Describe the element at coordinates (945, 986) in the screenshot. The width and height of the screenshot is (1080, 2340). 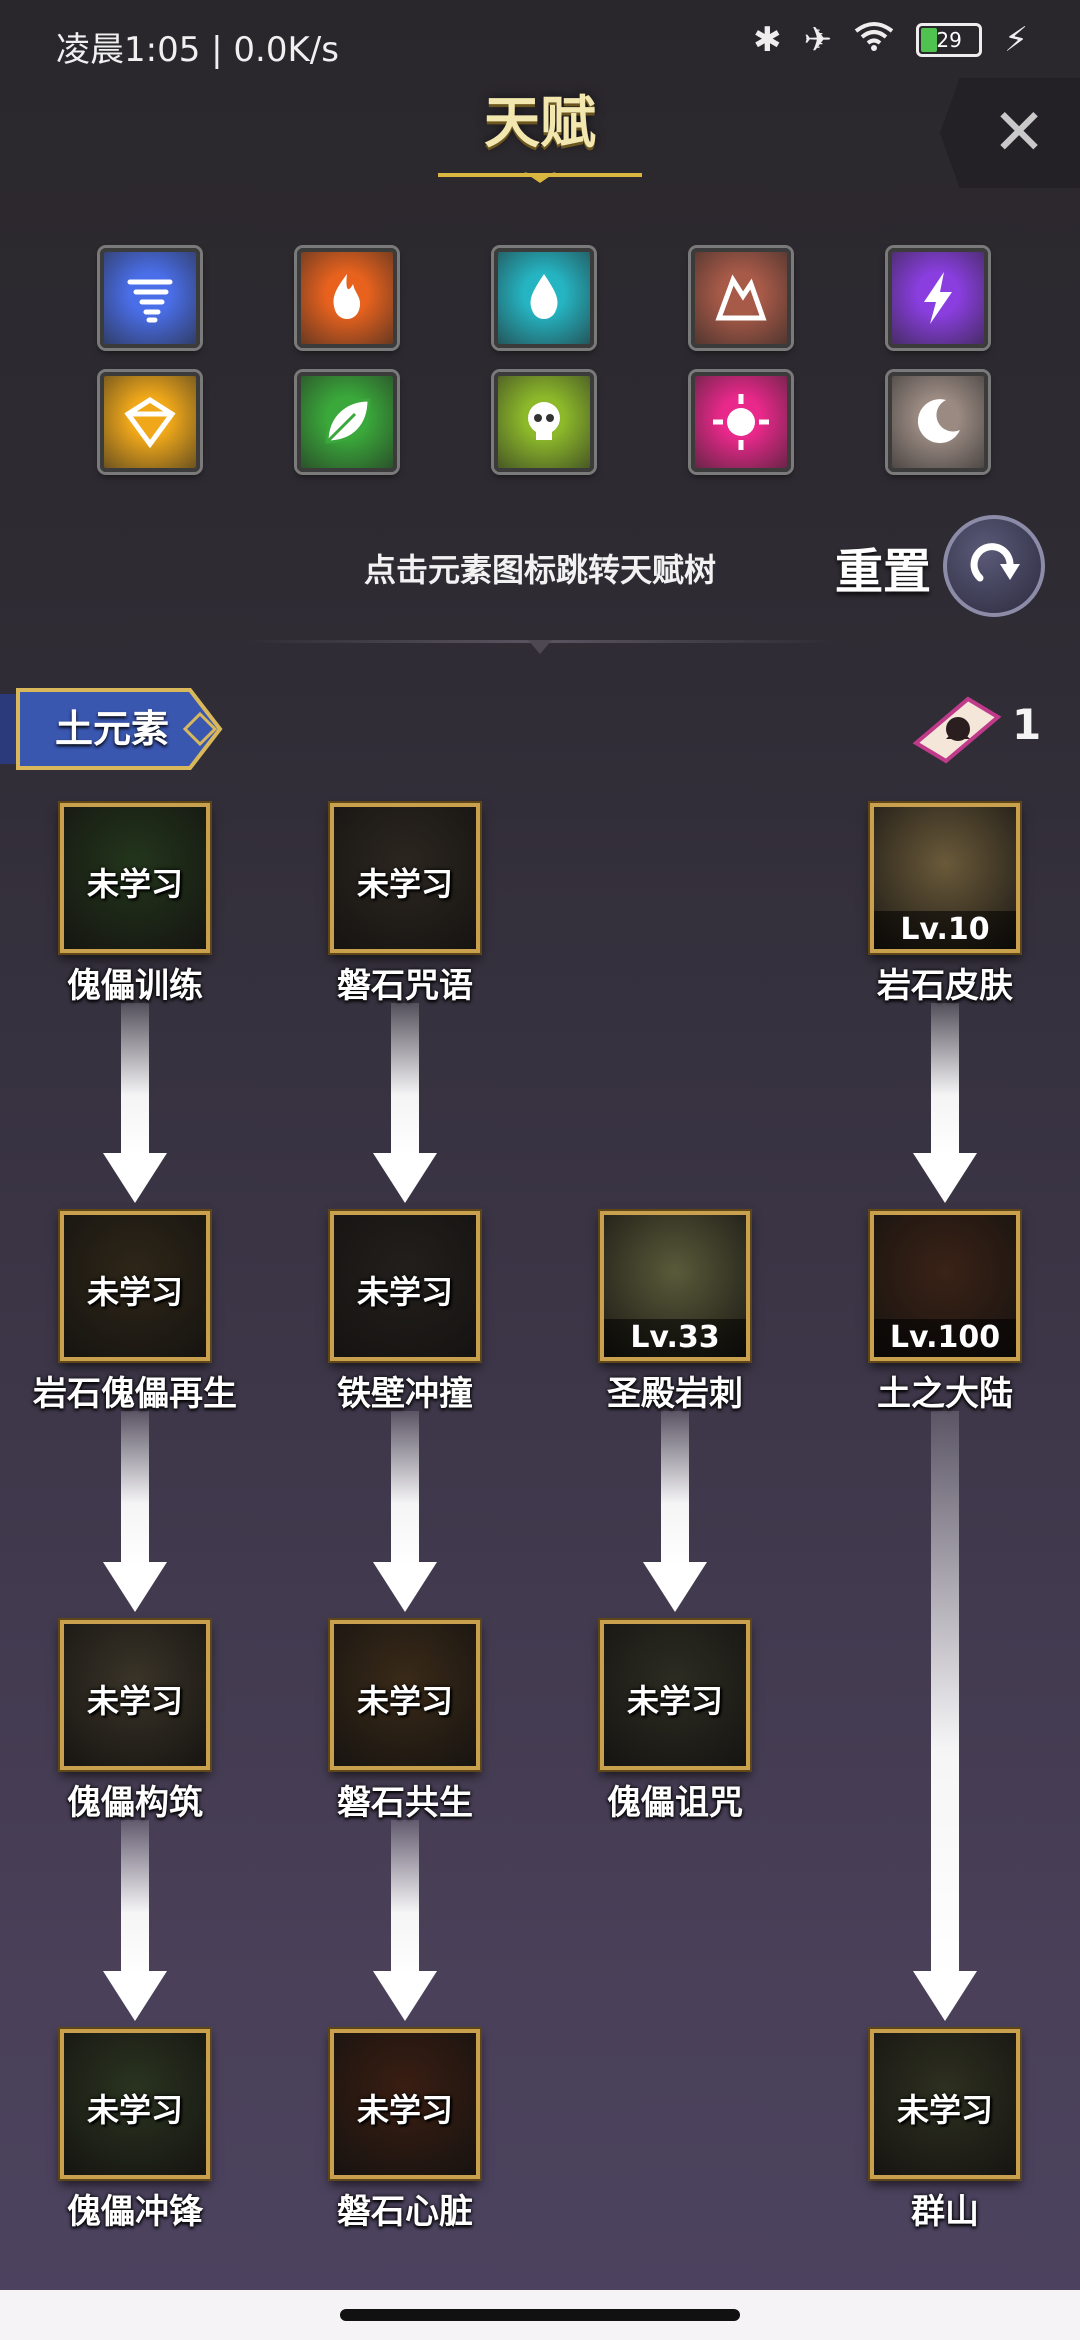
I see `talent-name: 岩石皮肤` at that location.